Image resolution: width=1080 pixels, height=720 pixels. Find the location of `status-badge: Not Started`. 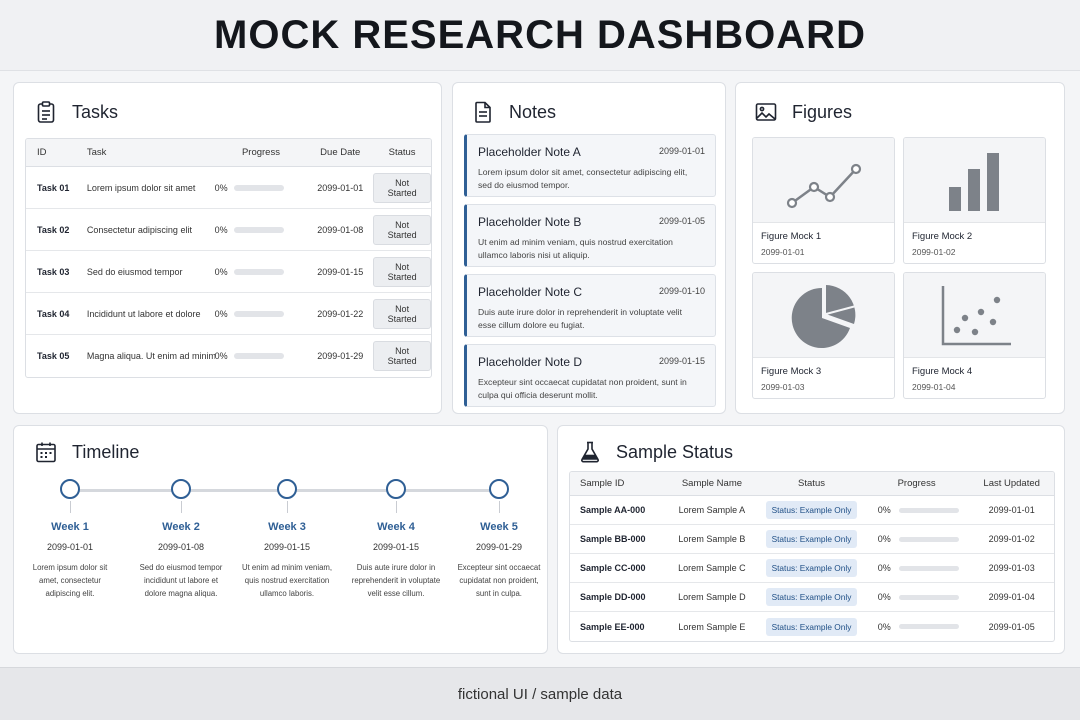

status-badge: Not Started is located at coordinates (402, 313).